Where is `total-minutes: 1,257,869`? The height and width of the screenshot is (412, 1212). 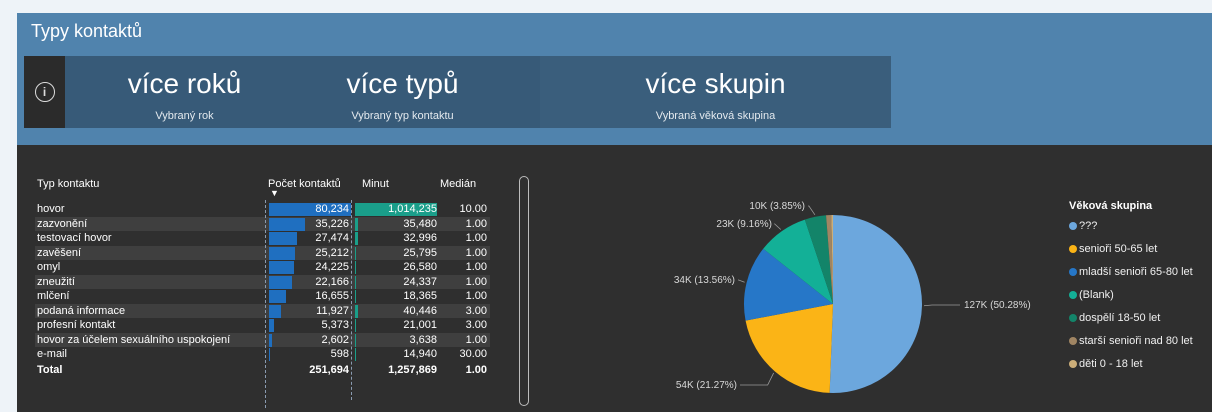
total-minutes: 1,257,869 is located at coordinates (412, 369).